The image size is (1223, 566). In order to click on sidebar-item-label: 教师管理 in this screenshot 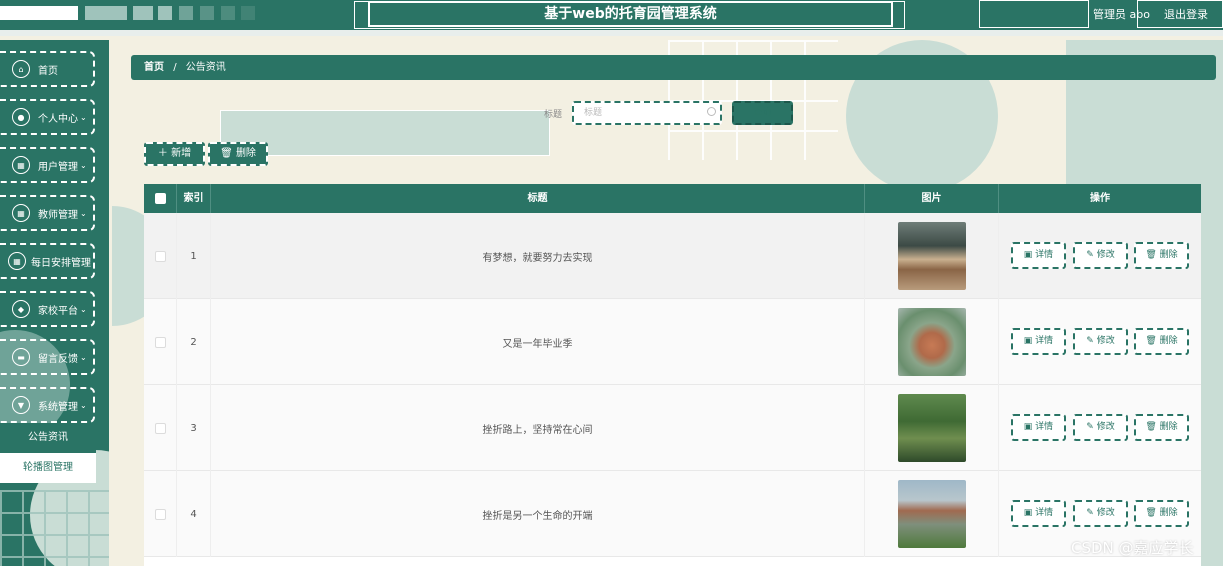, I will do `click(58, 215)`.